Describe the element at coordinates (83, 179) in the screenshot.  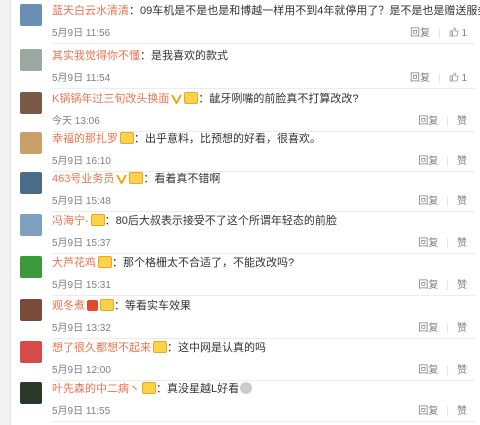
I see `comment-username: 463号业务员` at that location.